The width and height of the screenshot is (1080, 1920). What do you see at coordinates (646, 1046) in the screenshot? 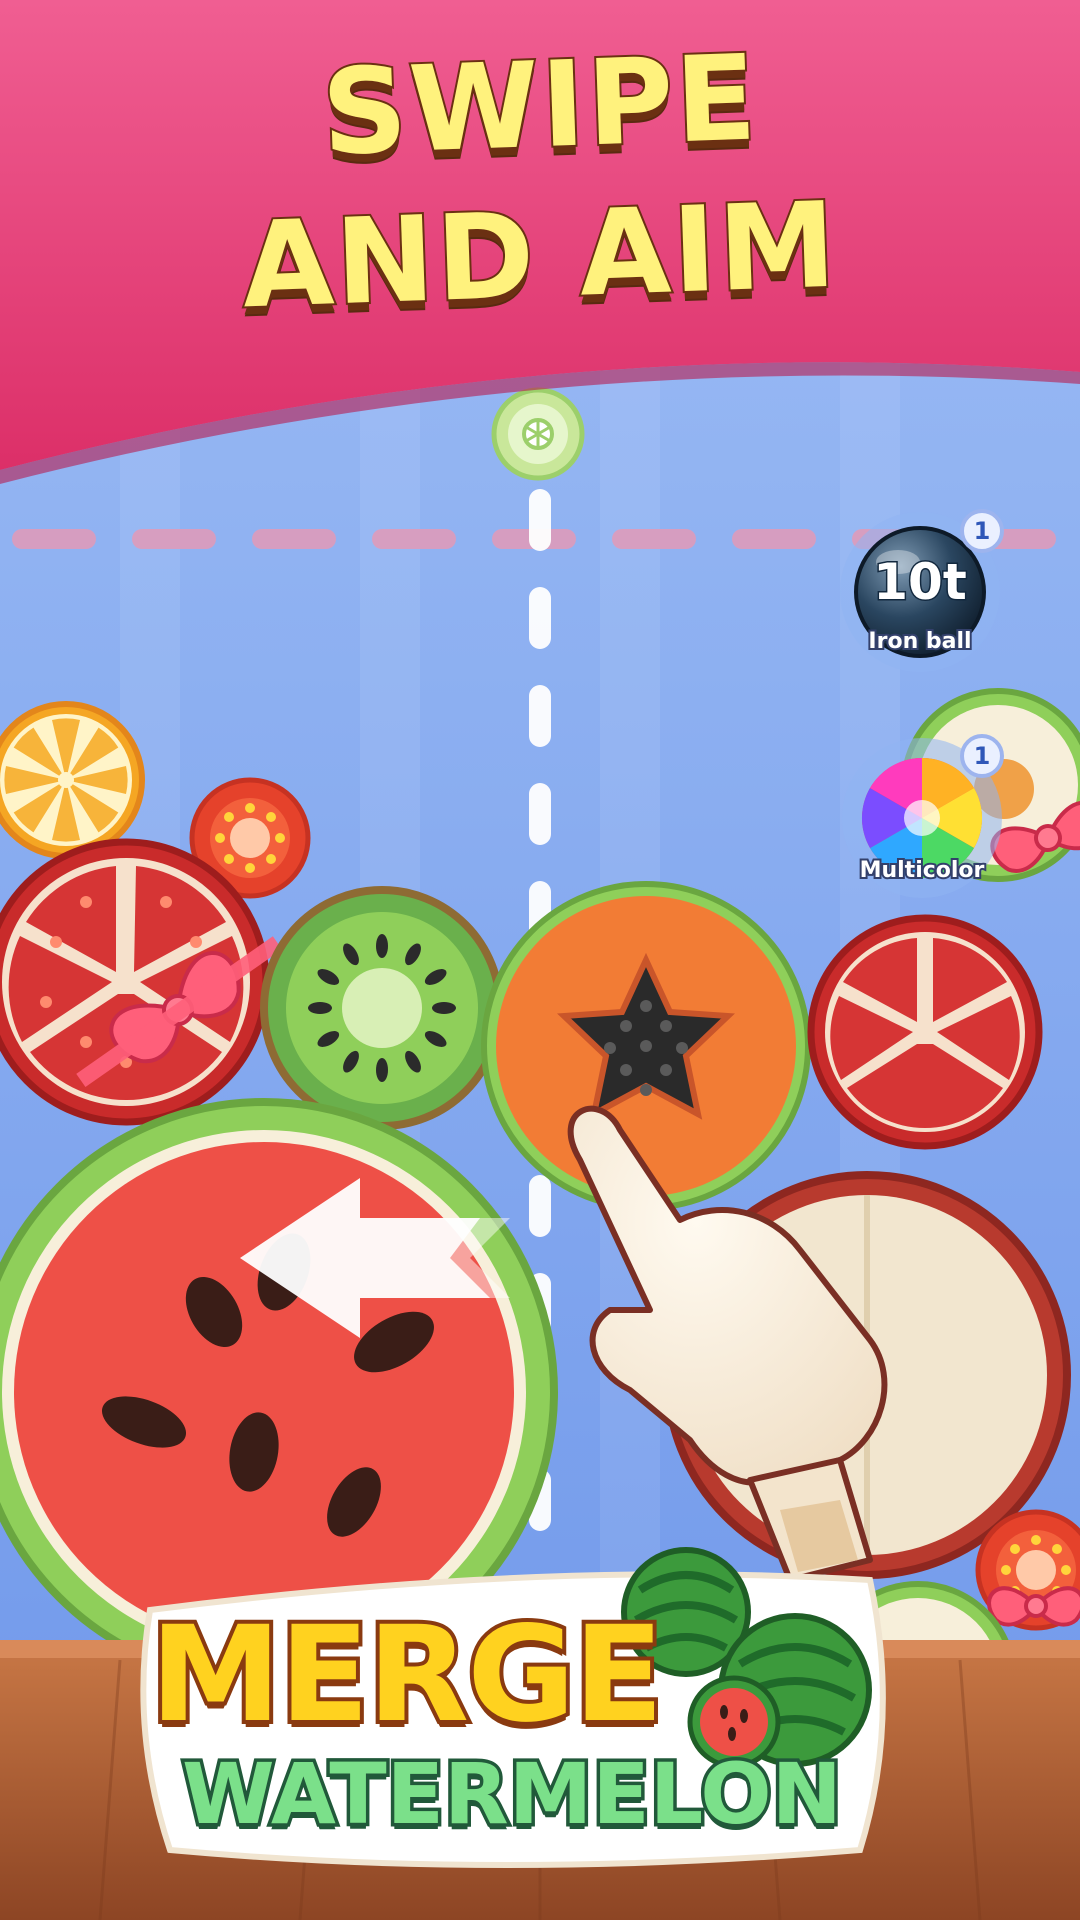
I see `fruit-papaya` at bounding box center [646, 1046].